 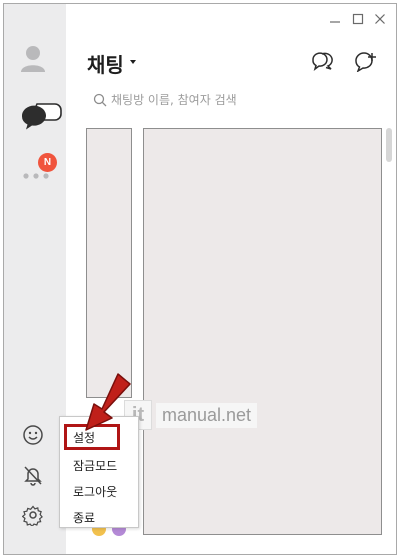 I want to click on new-badge: N, so click(x=47, y=162).